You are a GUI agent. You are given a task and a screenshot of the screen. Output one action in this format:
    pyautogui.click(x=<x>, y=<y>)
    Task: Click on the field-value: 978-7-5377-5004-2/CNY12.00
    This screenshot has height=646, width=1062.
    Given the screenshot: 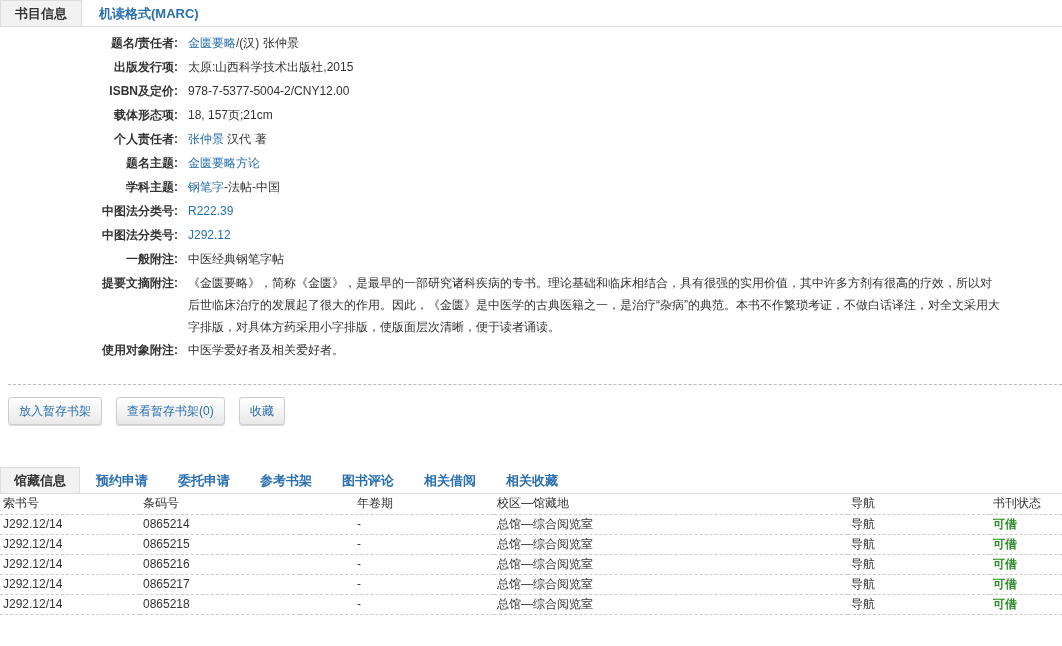 What is the action you would take?
    pyautogui.click(x=269, y=91)
    